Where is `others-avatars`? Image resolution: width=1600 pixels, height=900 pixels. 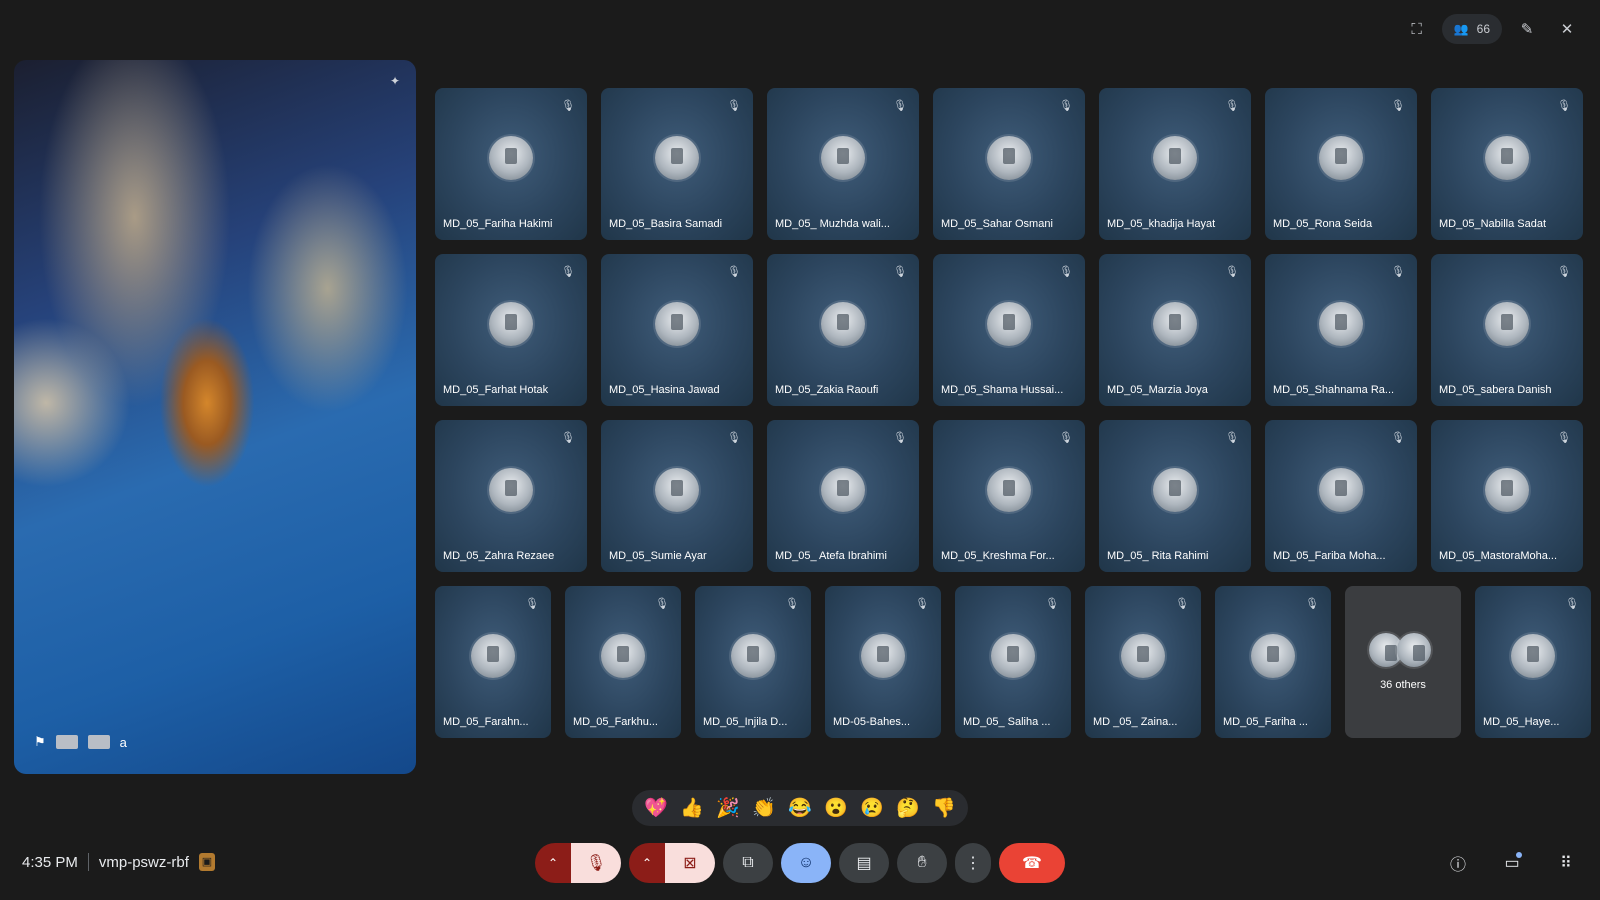 others-avatars is located at coordinates (1400, 649).